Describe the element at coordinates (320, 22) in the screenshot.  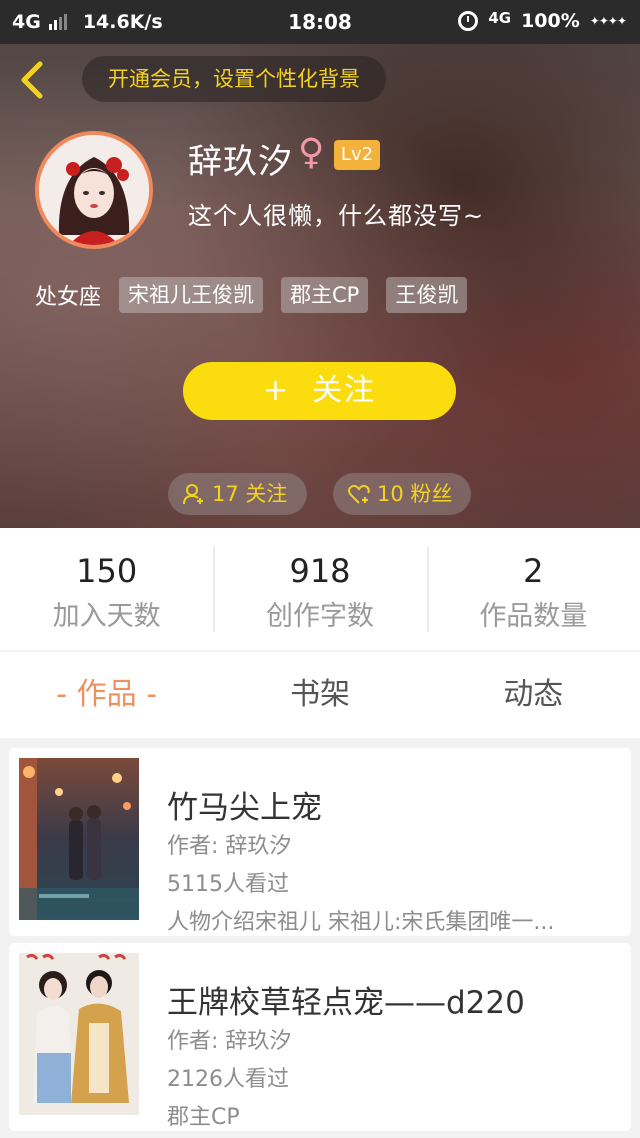
I see `status-bar: 4G 14.6K/s 18:08 4G 100% ✦✦✦✦` at that location.